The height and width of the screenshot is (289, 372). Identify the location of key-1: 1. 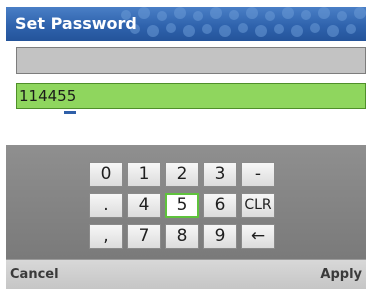
(144, 174).